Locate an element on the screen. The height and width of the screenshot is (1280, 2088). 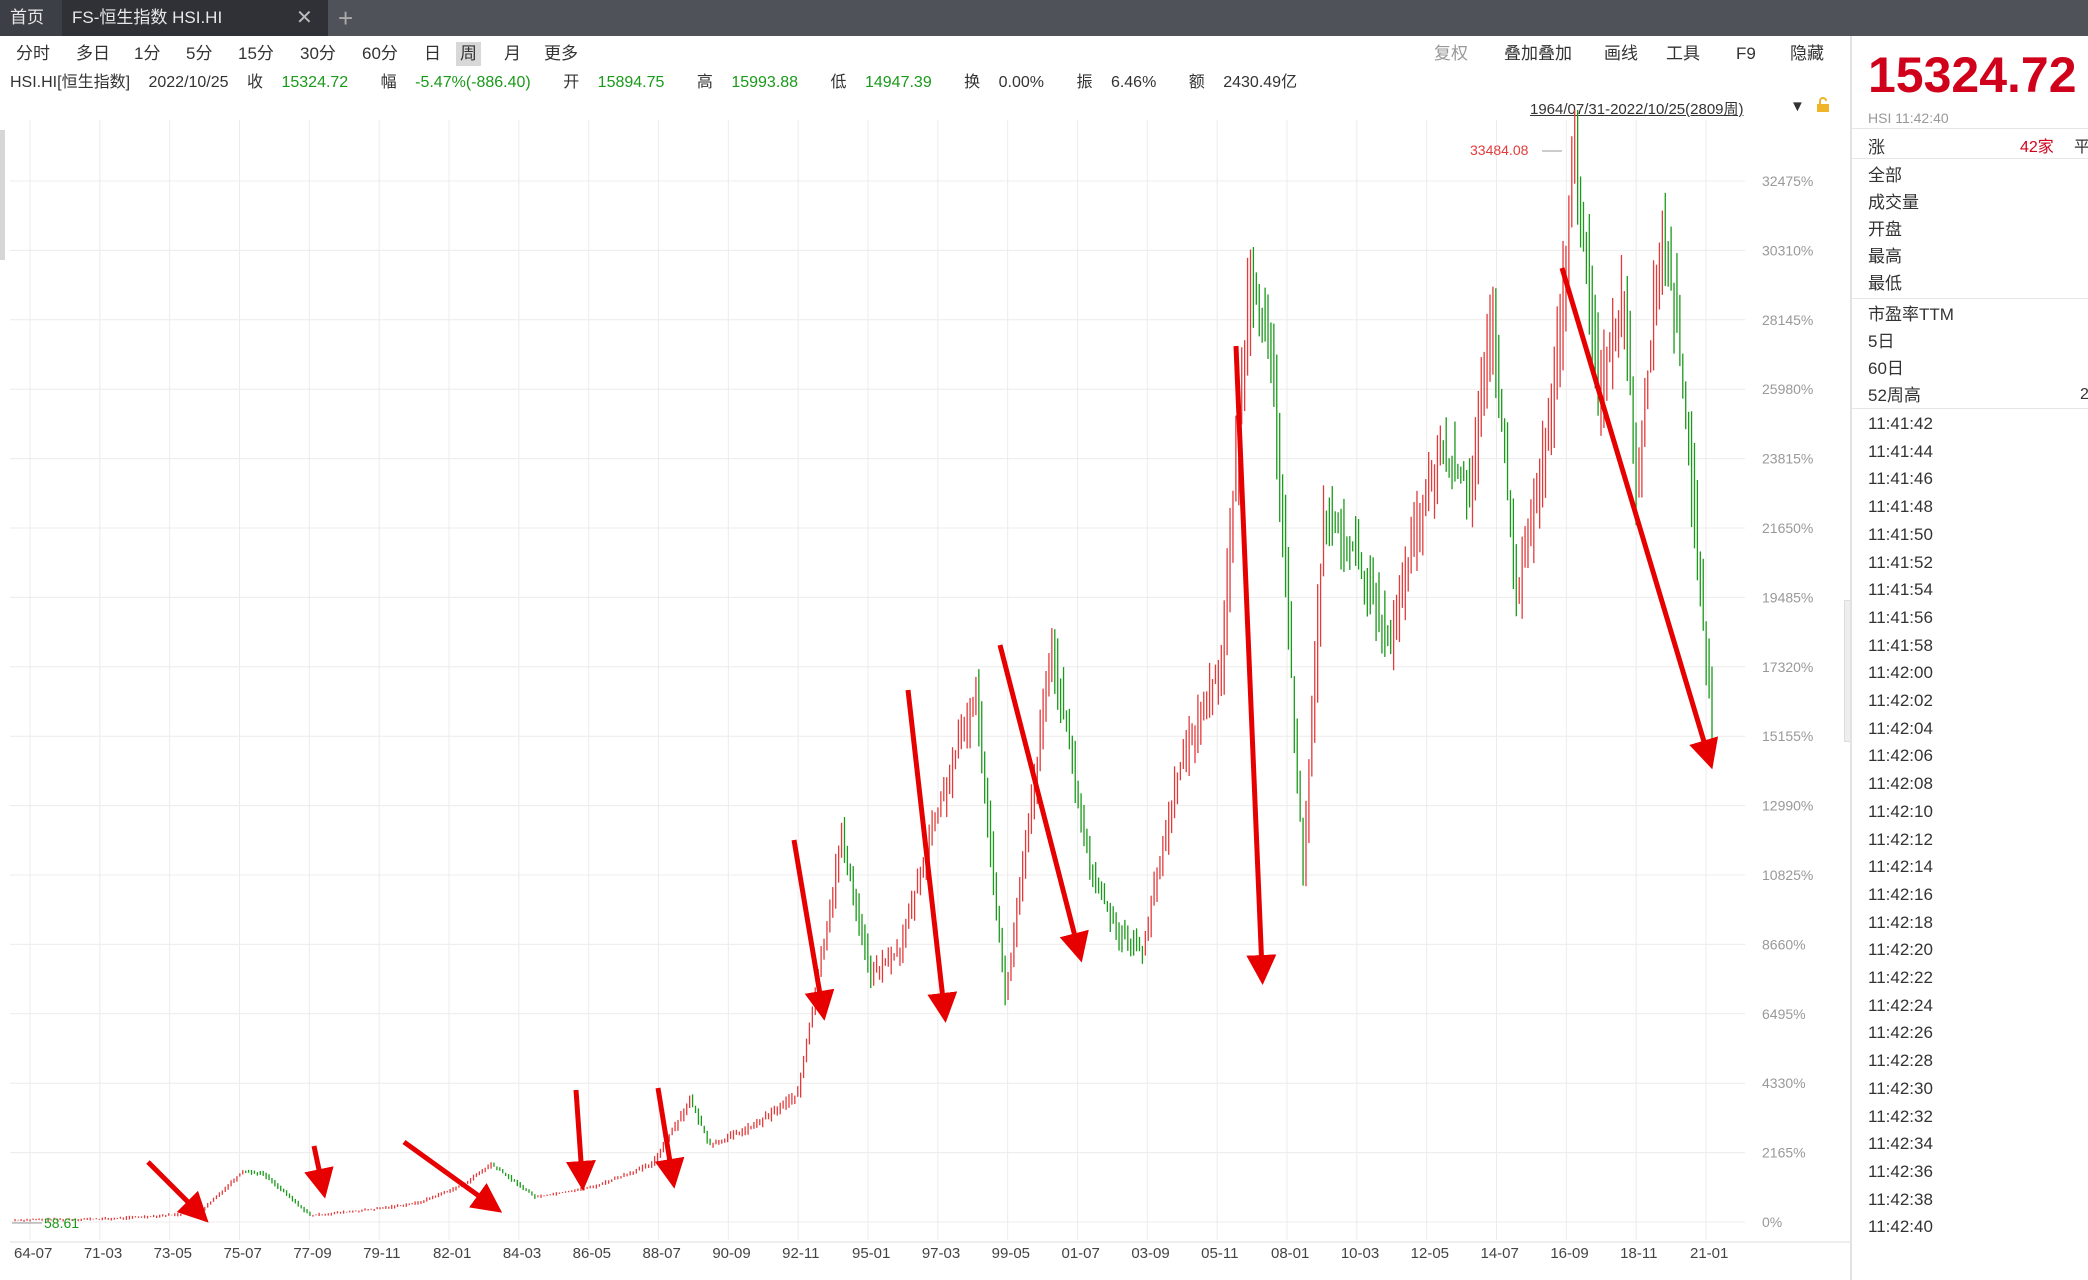
tab-home: 首页 is located at coordinates (31, 18).